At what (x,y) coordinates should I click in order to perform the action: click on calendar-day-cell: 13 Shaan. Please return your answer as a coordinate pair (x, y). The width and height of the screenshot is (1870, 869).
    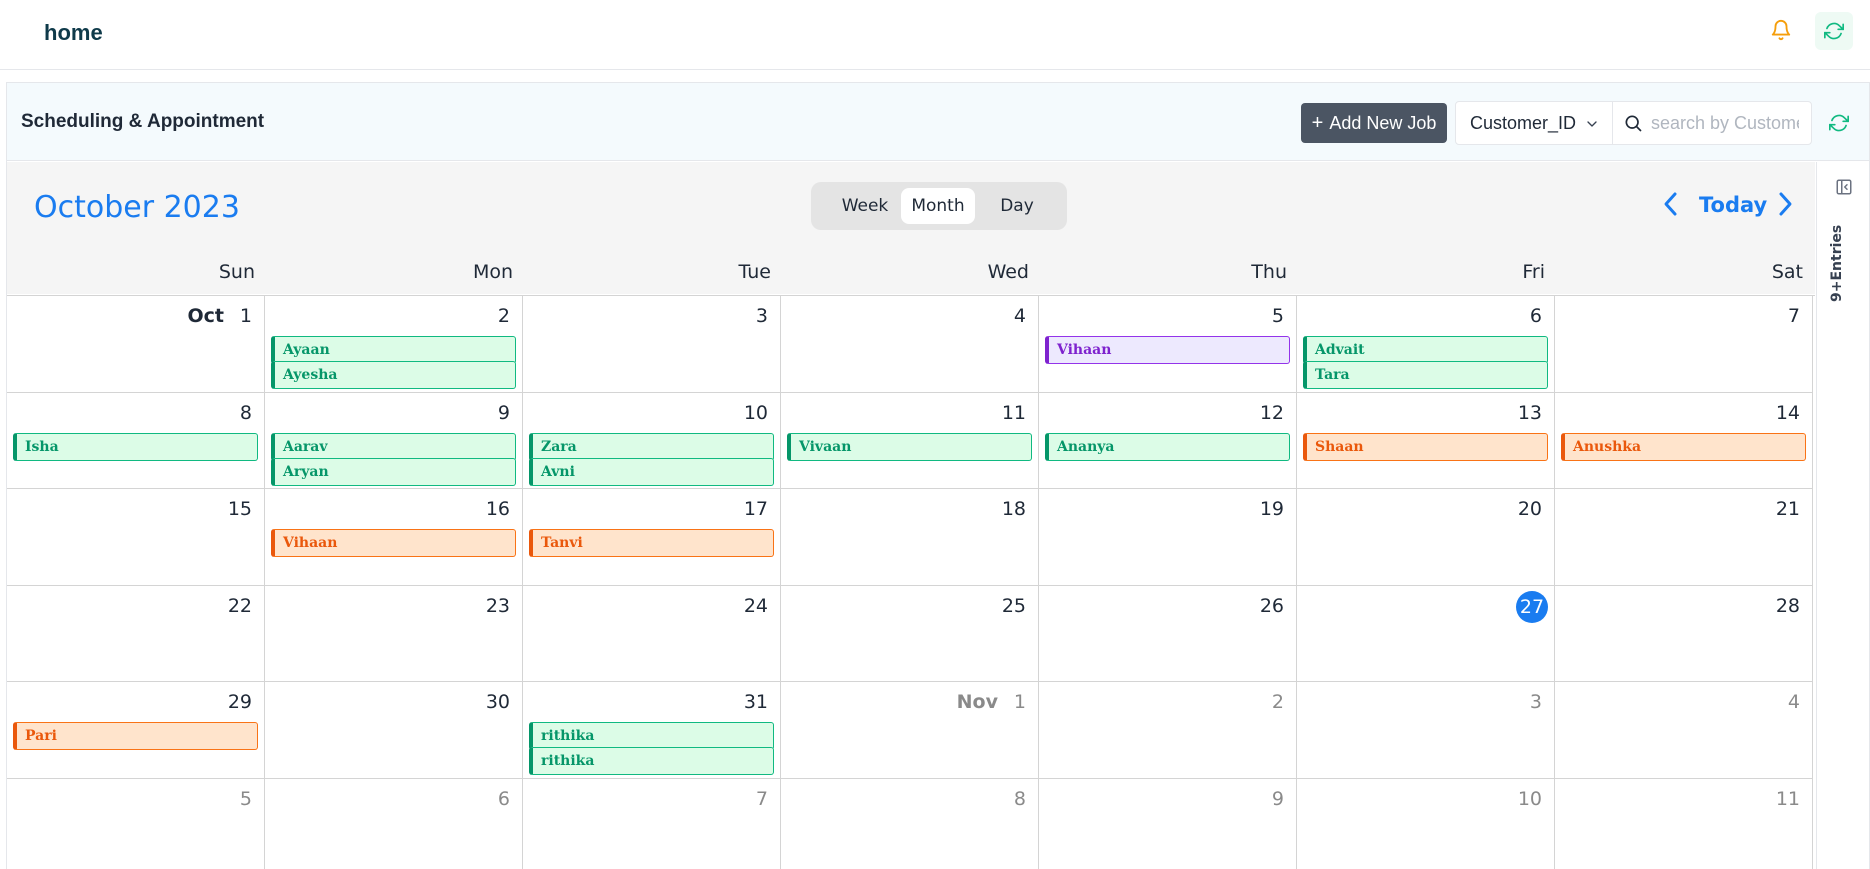
    Looking at the image, I should click on (1426, 440).